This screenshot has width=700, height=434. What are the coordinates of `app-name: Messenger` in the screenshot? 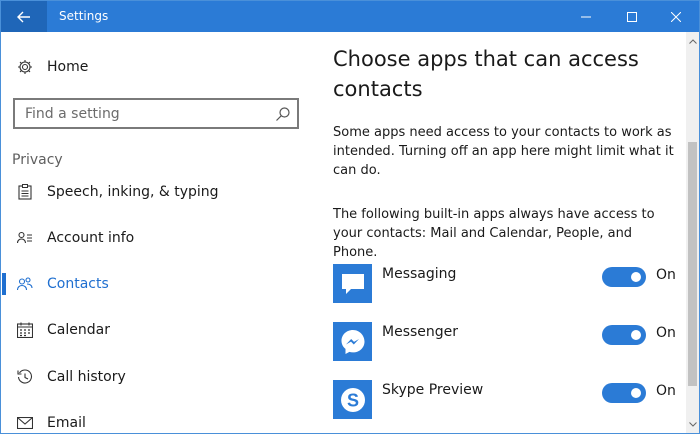 It's located at (420, 332).